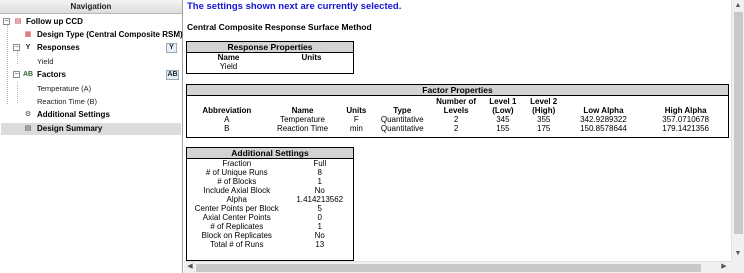 The image size is (744, 273). Describe the element at coordinates (320, 199) in the screenshot. I see `setting-value: 1.414213562` at that location.